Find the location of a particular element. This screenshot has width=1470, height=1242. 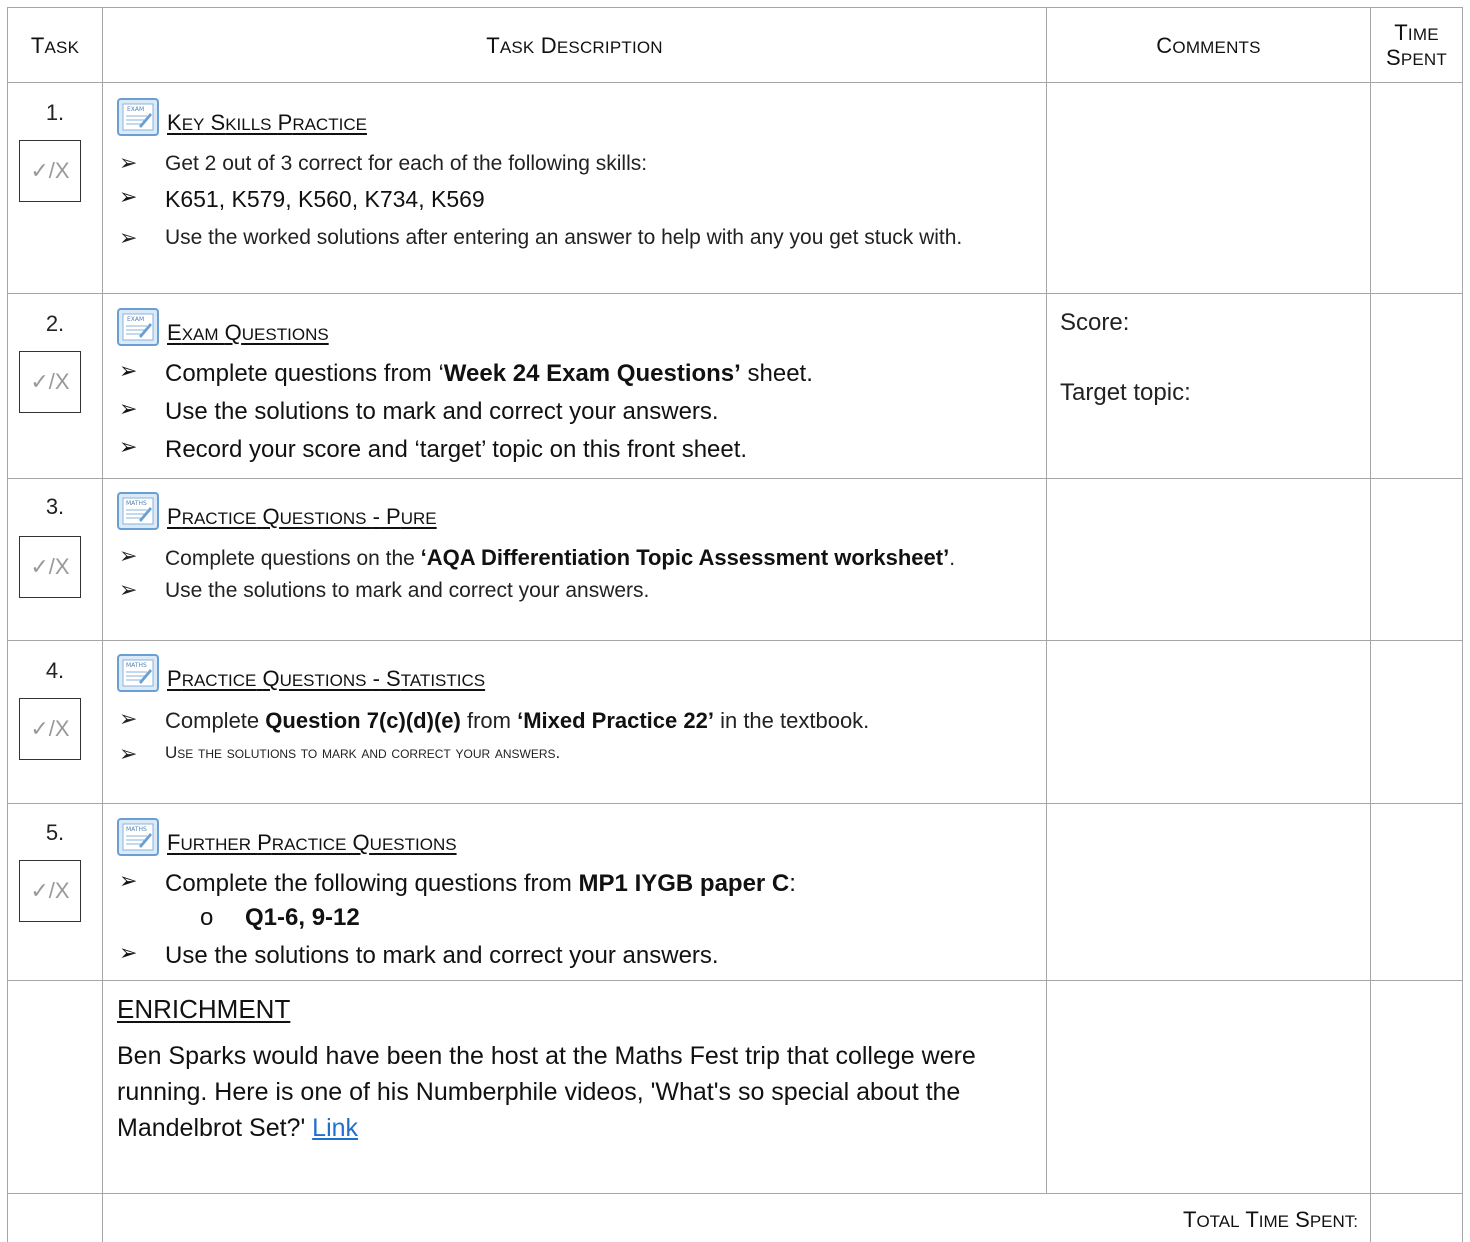

circle-bullet-icon: o is located at coordinates (207, 917).